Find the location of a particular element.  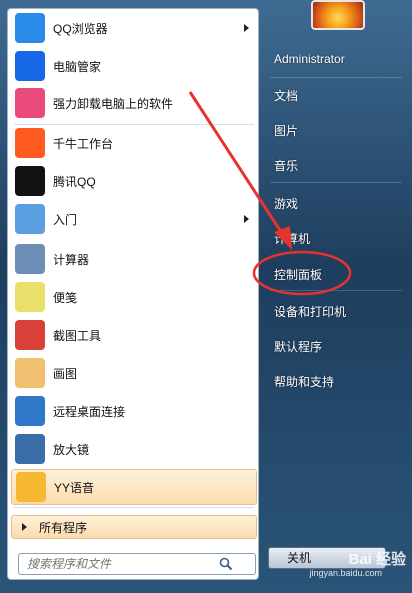

annotation-arrow-head is located at coordinates (283, 238).